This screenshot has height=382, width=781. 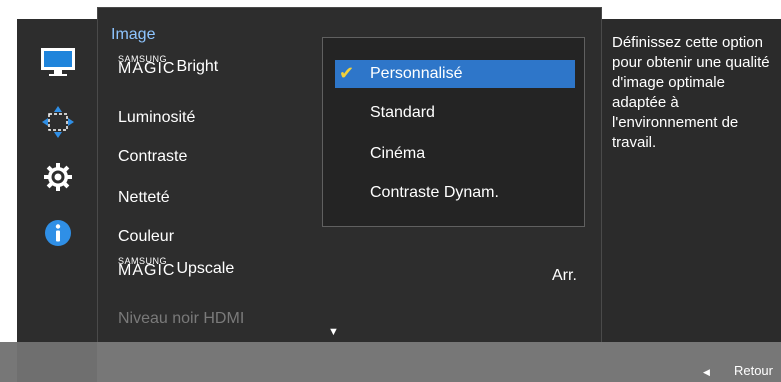 I want to click on menu-item-magic-upscale: SAMSUNG MAGIC Upscale, so click(x=176, y=268).